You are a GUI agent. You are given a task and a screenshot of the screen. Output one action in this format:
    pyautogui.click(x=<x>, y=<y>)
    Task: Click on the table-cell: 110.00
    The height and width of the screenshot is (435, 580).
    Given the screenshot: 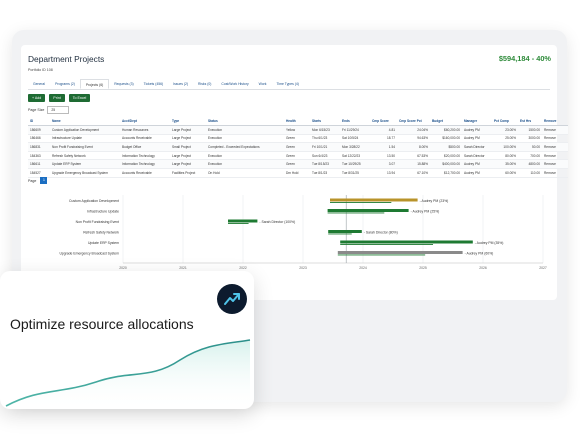 What is the action you would take?
    pyautogui.click(x=530, y=173)
    